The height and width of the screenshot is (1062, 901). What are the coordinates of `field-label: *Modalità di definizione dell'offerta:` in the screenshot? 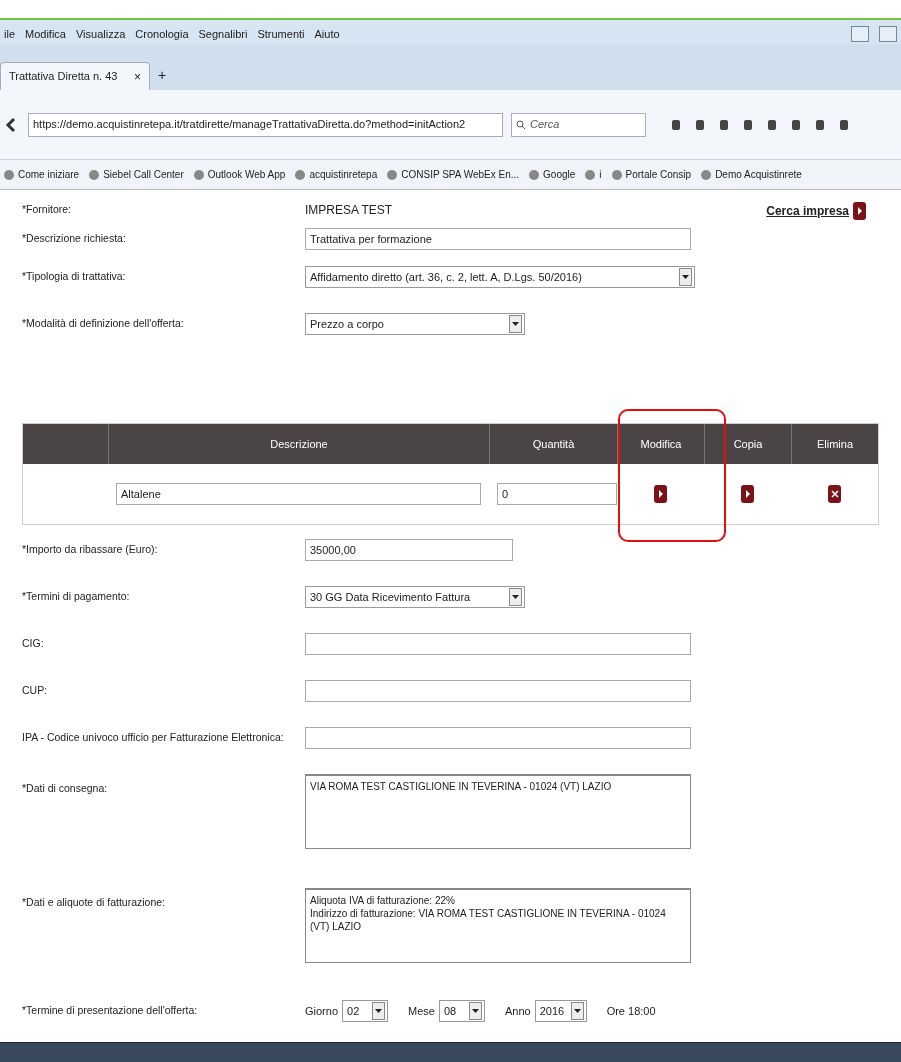 It's located at (103, 324).